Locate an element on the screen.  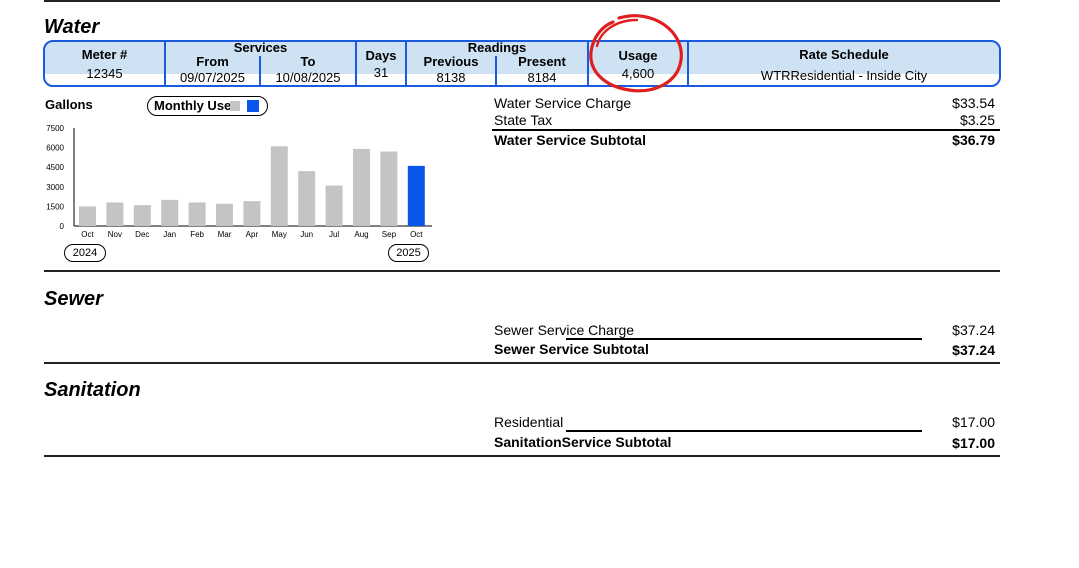
meter-header: Meter # is located at coordinates (104, 54).